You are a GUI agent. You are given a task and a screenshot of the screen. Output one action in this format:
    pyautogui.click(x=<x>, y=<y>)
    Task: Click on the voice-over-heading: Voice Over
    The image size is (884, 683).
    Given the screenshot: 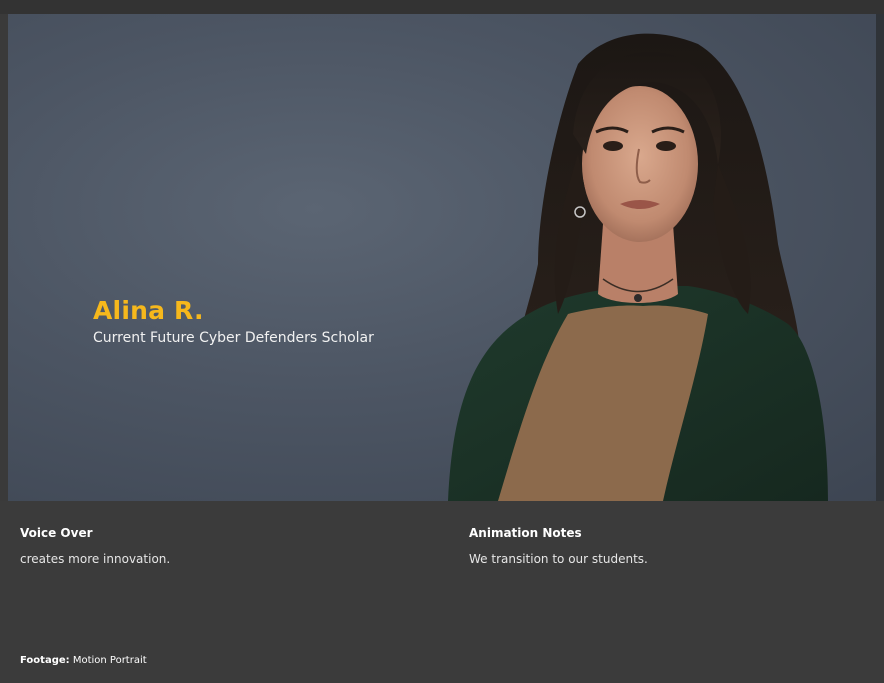 What is the action you would take?
    pyautogui.click(x=56, y=533)
    